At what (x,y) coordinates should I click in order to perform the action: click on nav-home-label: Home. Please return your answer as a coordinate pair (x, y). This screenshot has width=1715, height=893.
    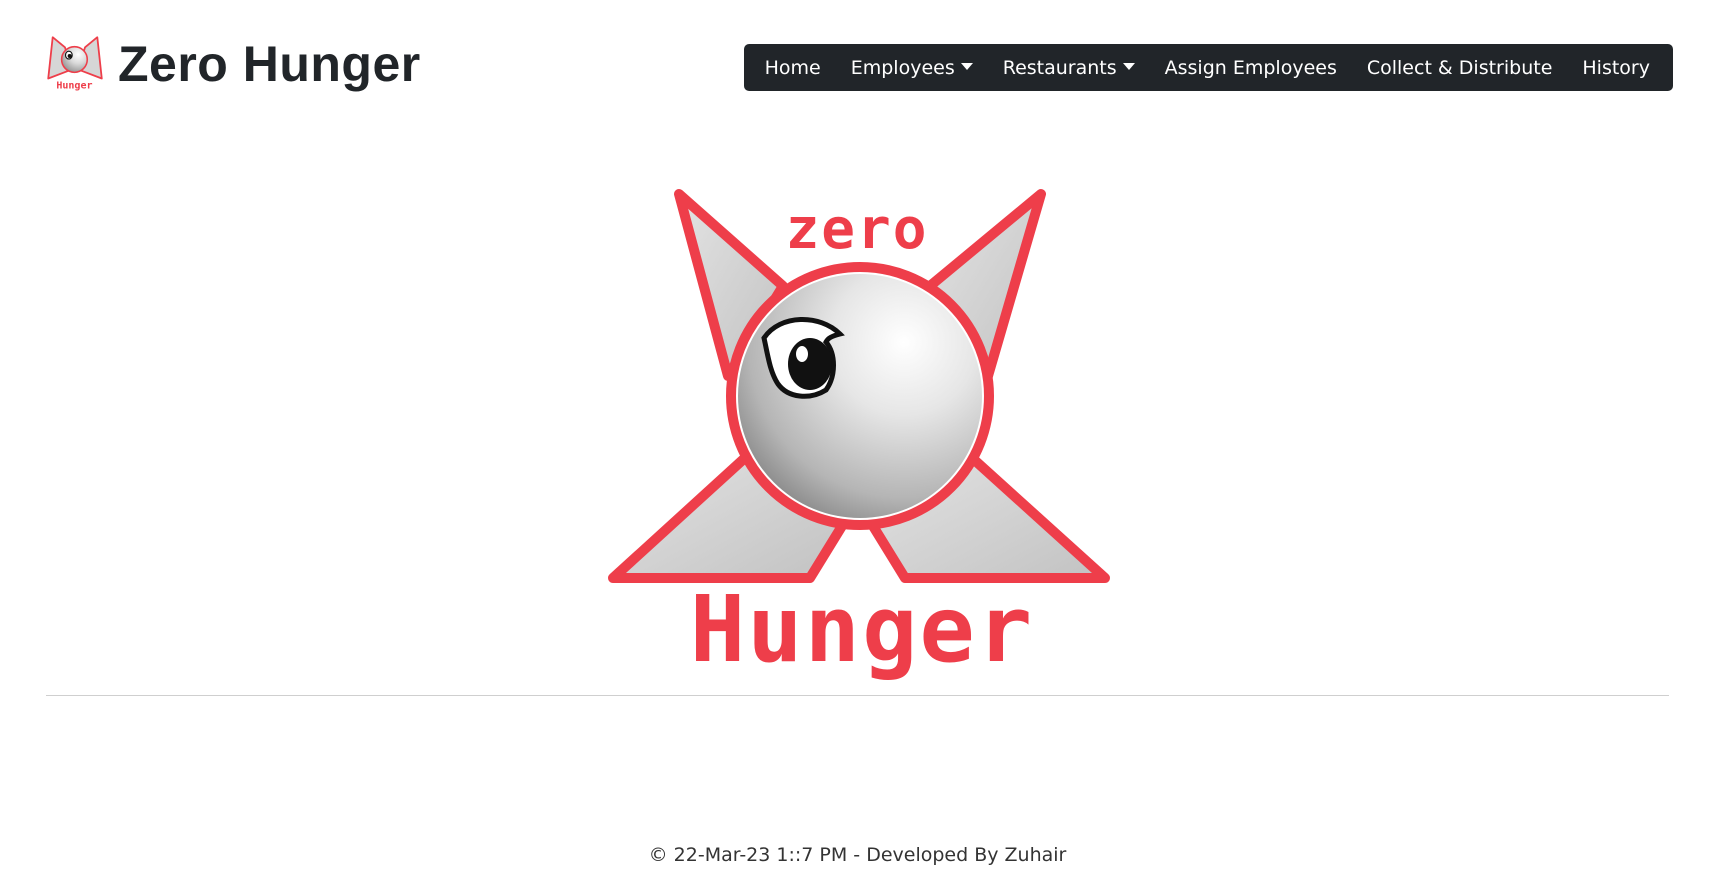
    Looking at the image, I should click on (792, 67).